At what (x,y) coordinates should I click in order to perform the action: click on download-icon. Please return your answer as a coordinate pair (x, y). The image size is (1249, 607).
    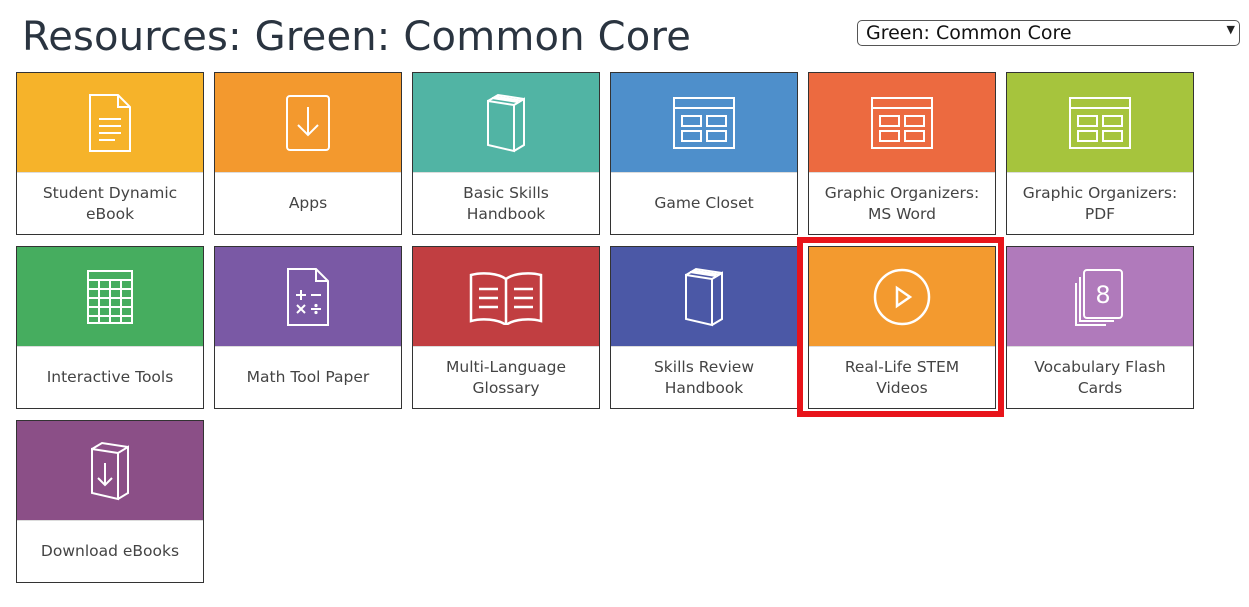
    Looking at the image, I should click on (308, 123).